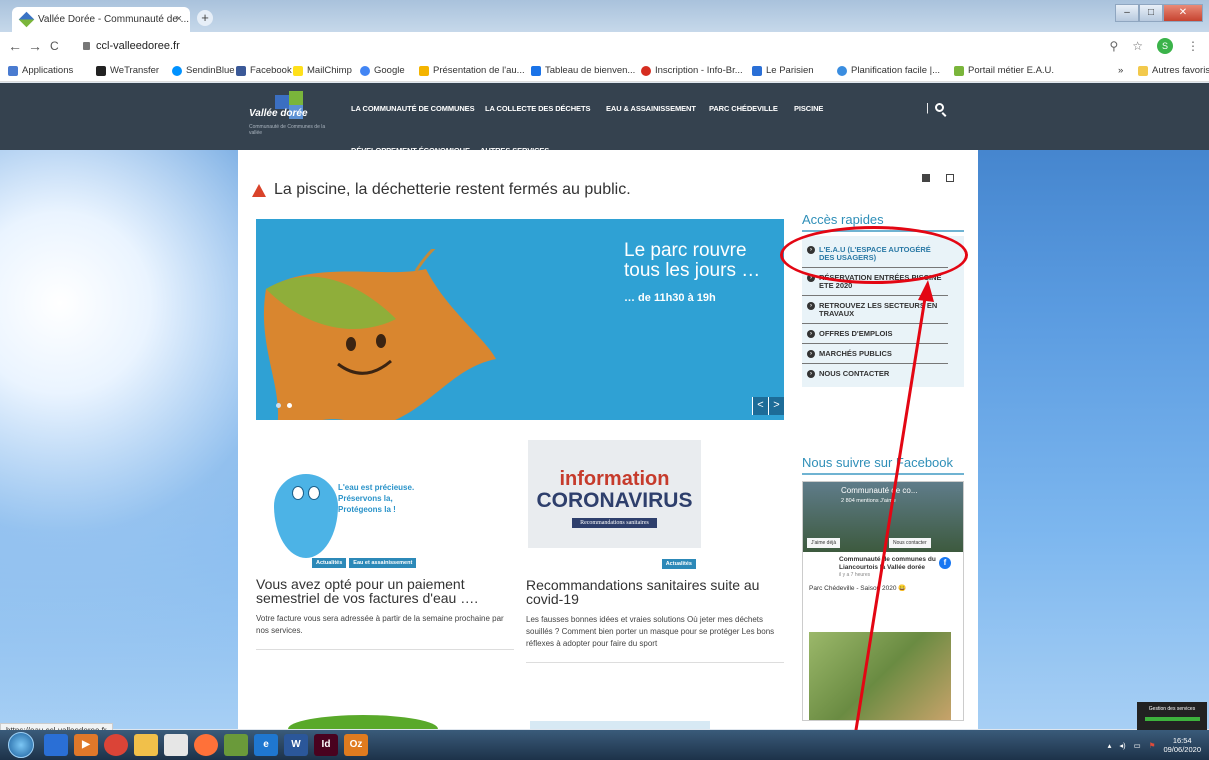 This screenshot has width=1209, height=760. Describe the element at coordinates (1193, 46) in the screenshot. I see `browser-menu-icon: ⋮` at that location.